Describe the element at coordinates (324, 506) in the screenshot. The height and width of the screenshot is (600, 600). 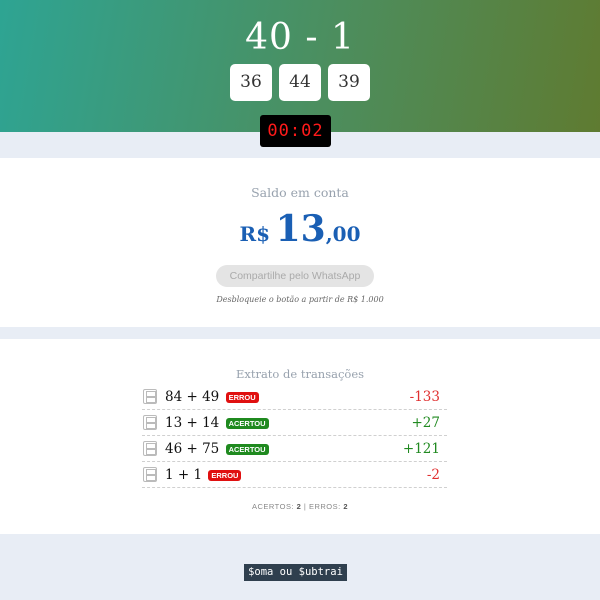
I see `errors-label: ERROS:` at that location.